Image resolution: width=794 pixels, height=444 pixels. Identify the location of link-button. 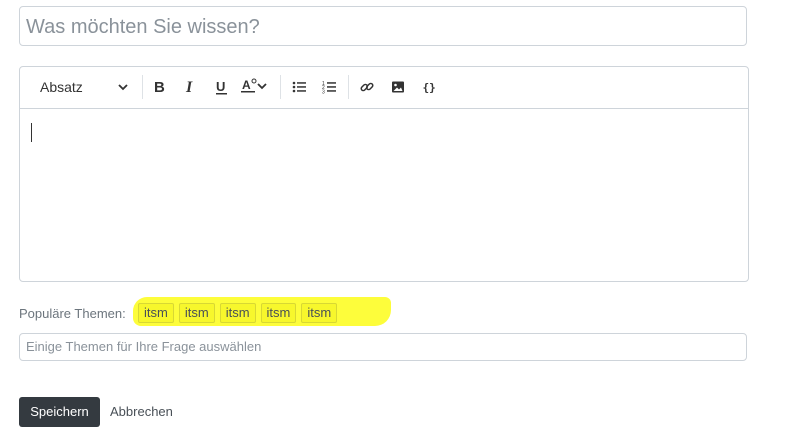
(367, 87).